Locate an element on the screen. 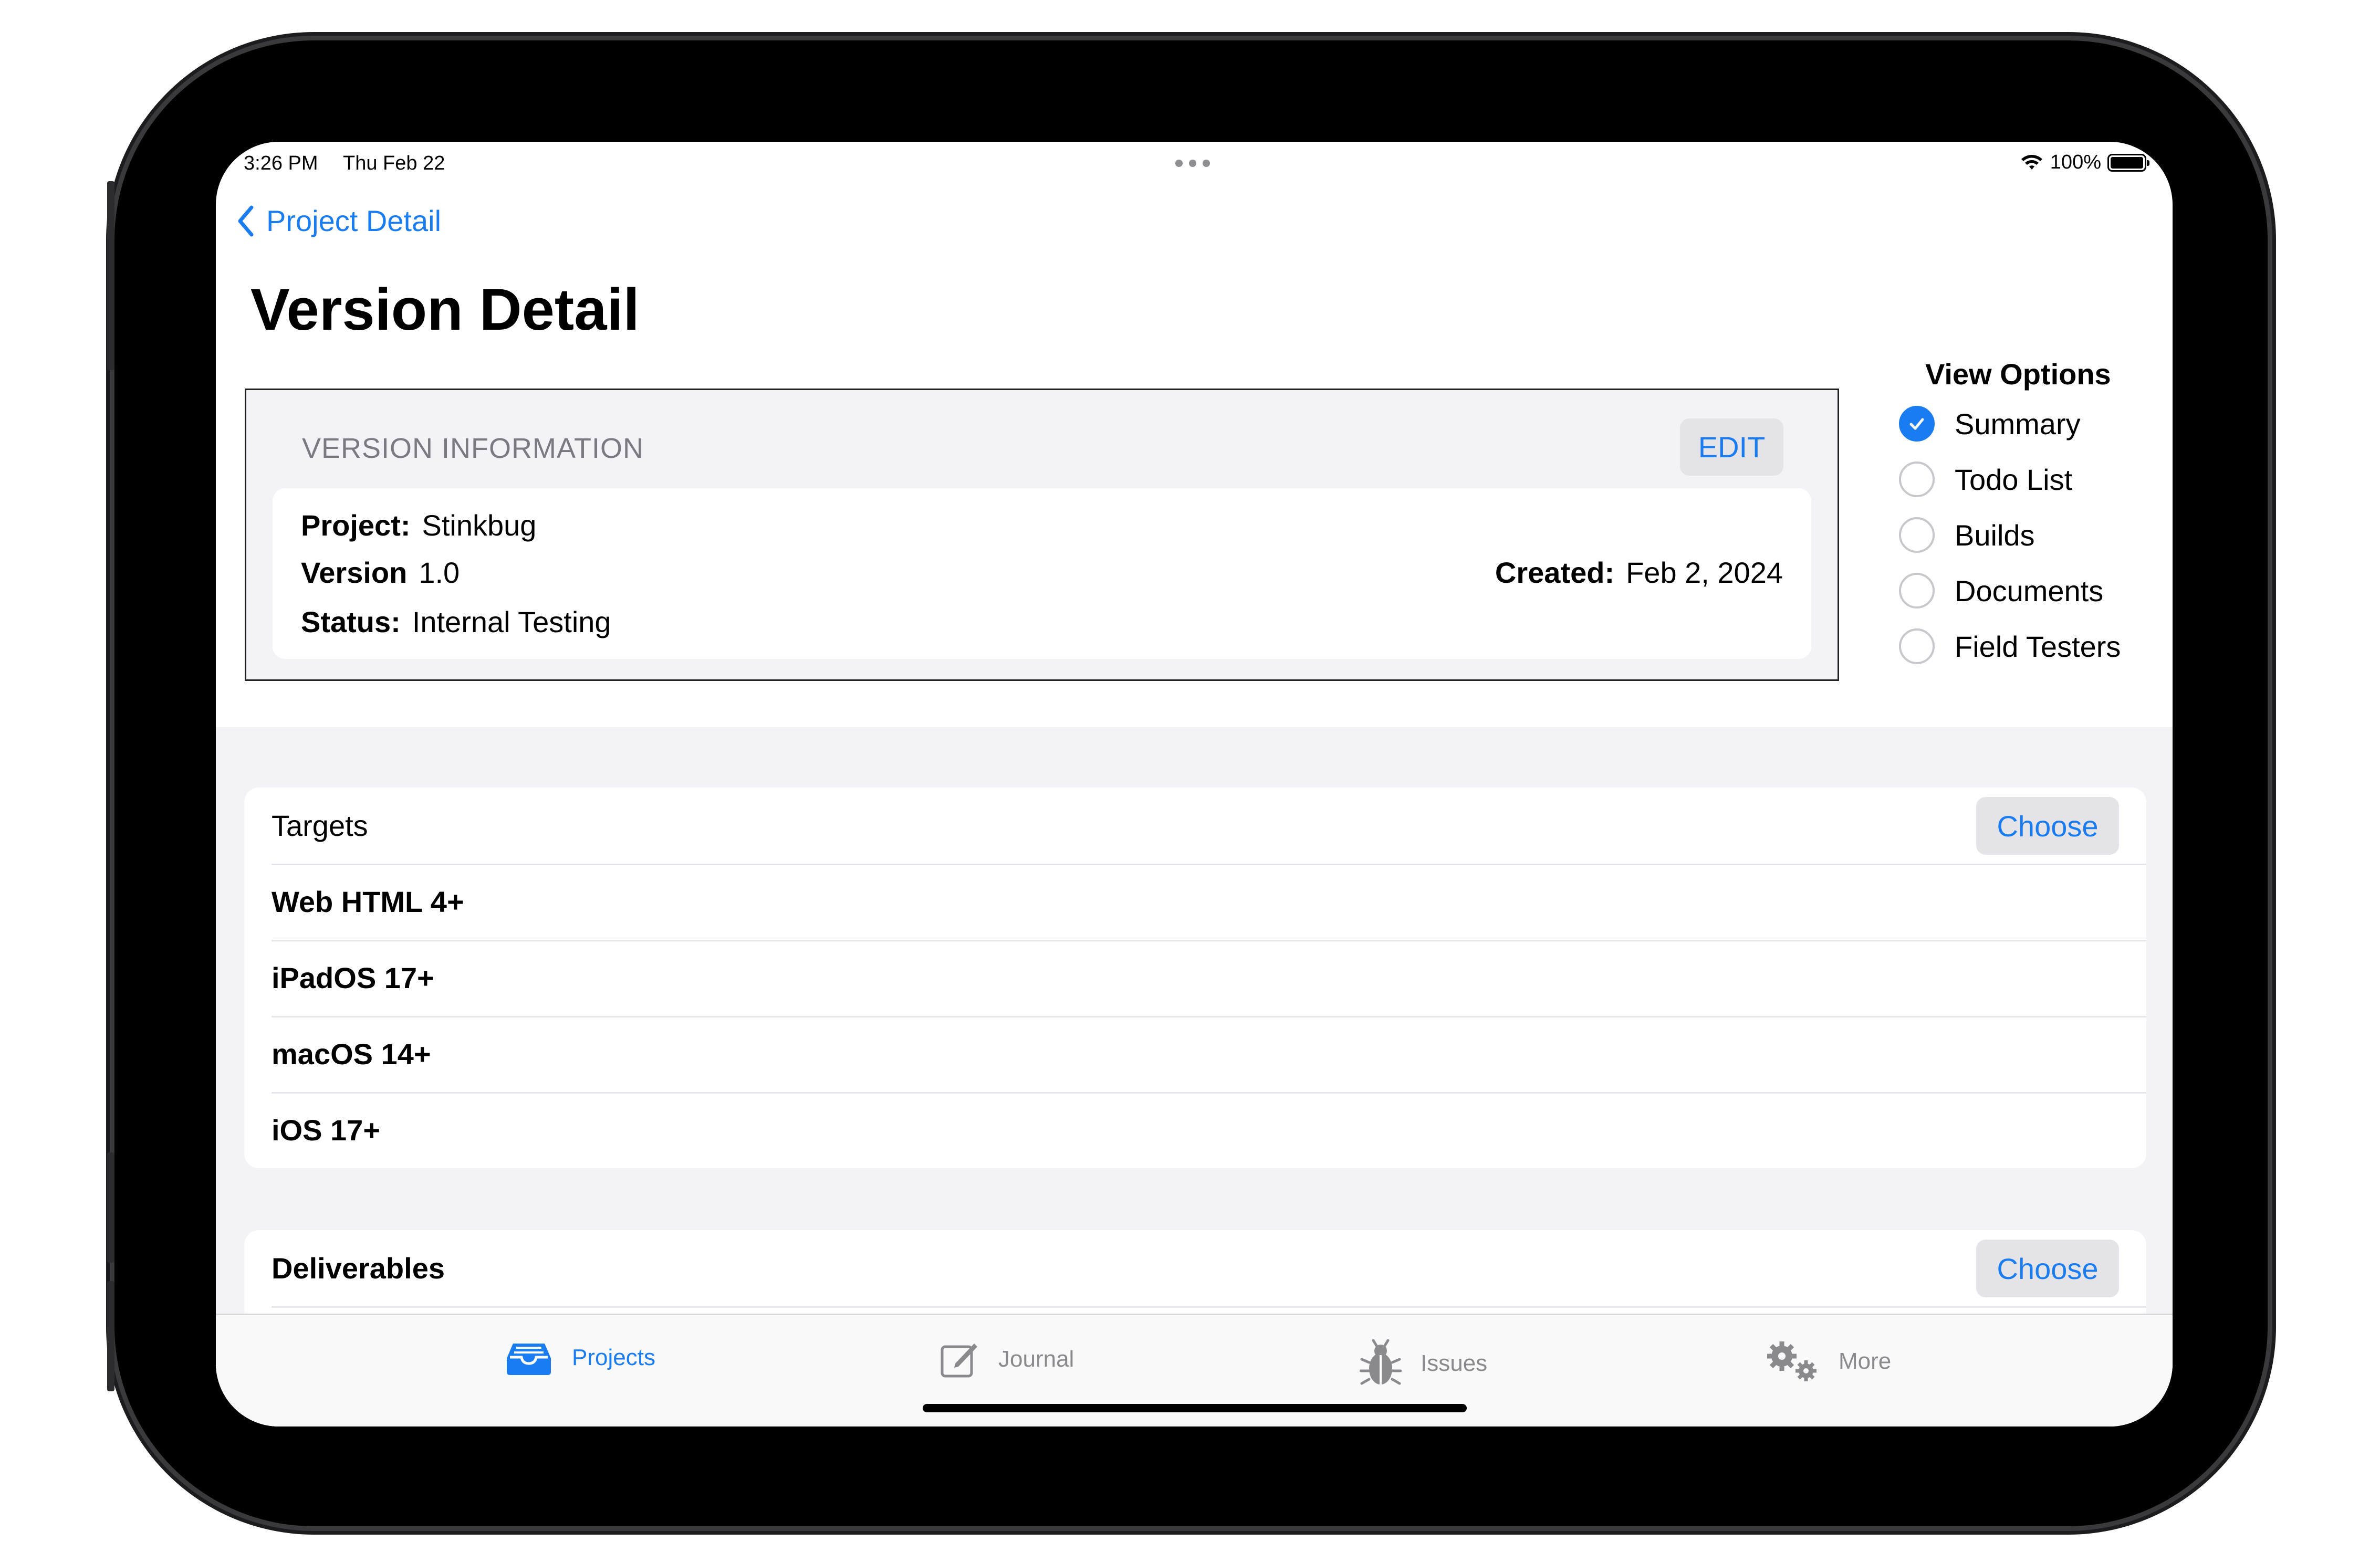 The width and height of the screenshot is (2380, 1563). status-bar: 3:26 PM Thu Feb 22 100% is located at coordinates (1194, 163).